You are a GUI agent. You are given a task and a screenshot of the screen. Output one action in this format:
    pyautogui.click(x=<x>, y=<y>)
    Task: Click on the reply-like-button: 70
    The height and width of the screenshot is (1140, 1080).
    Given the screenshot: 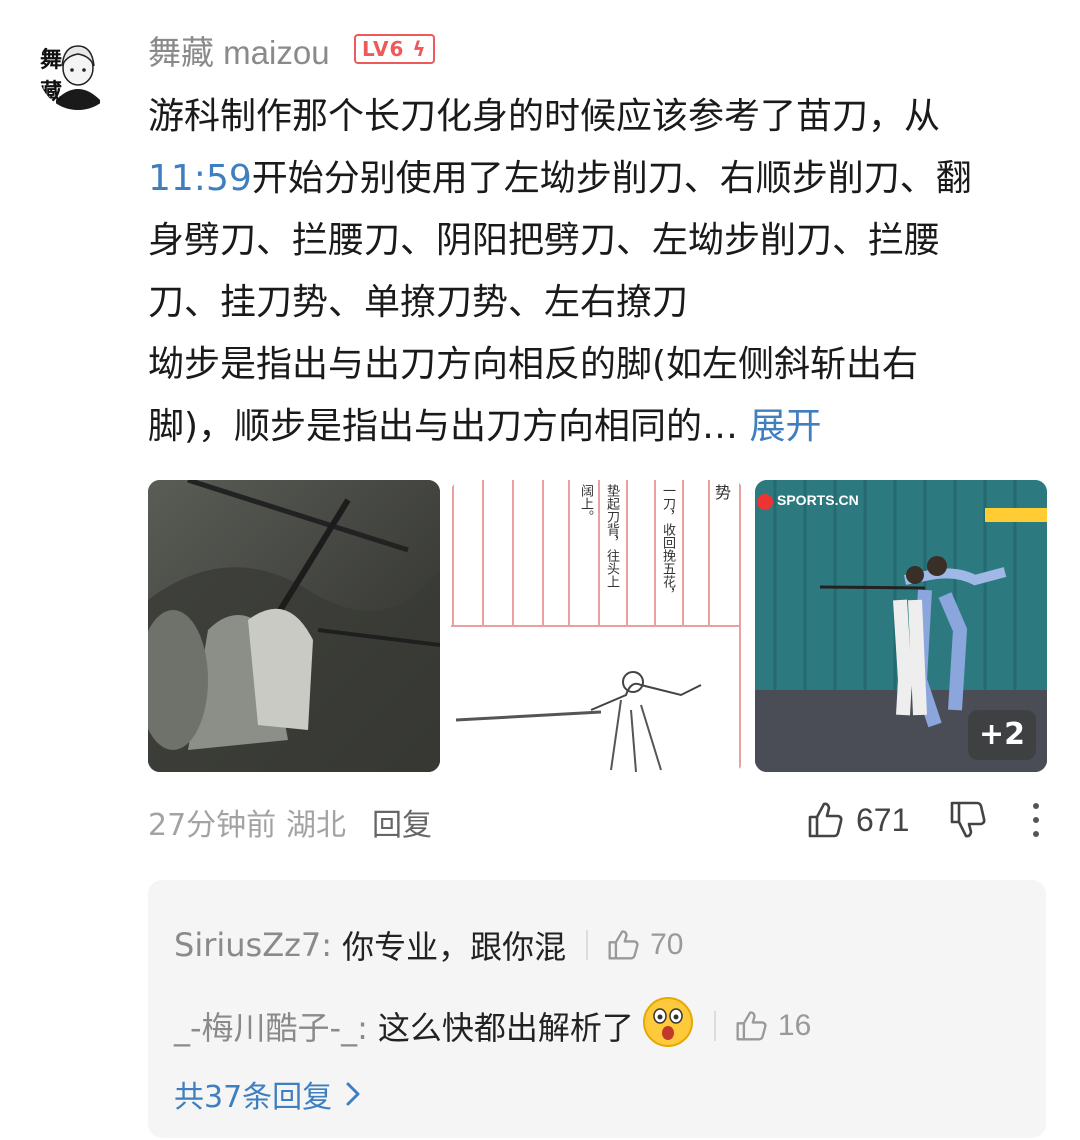 What is the action you would take?
    pyautogui.click(x=644, y=945)
    